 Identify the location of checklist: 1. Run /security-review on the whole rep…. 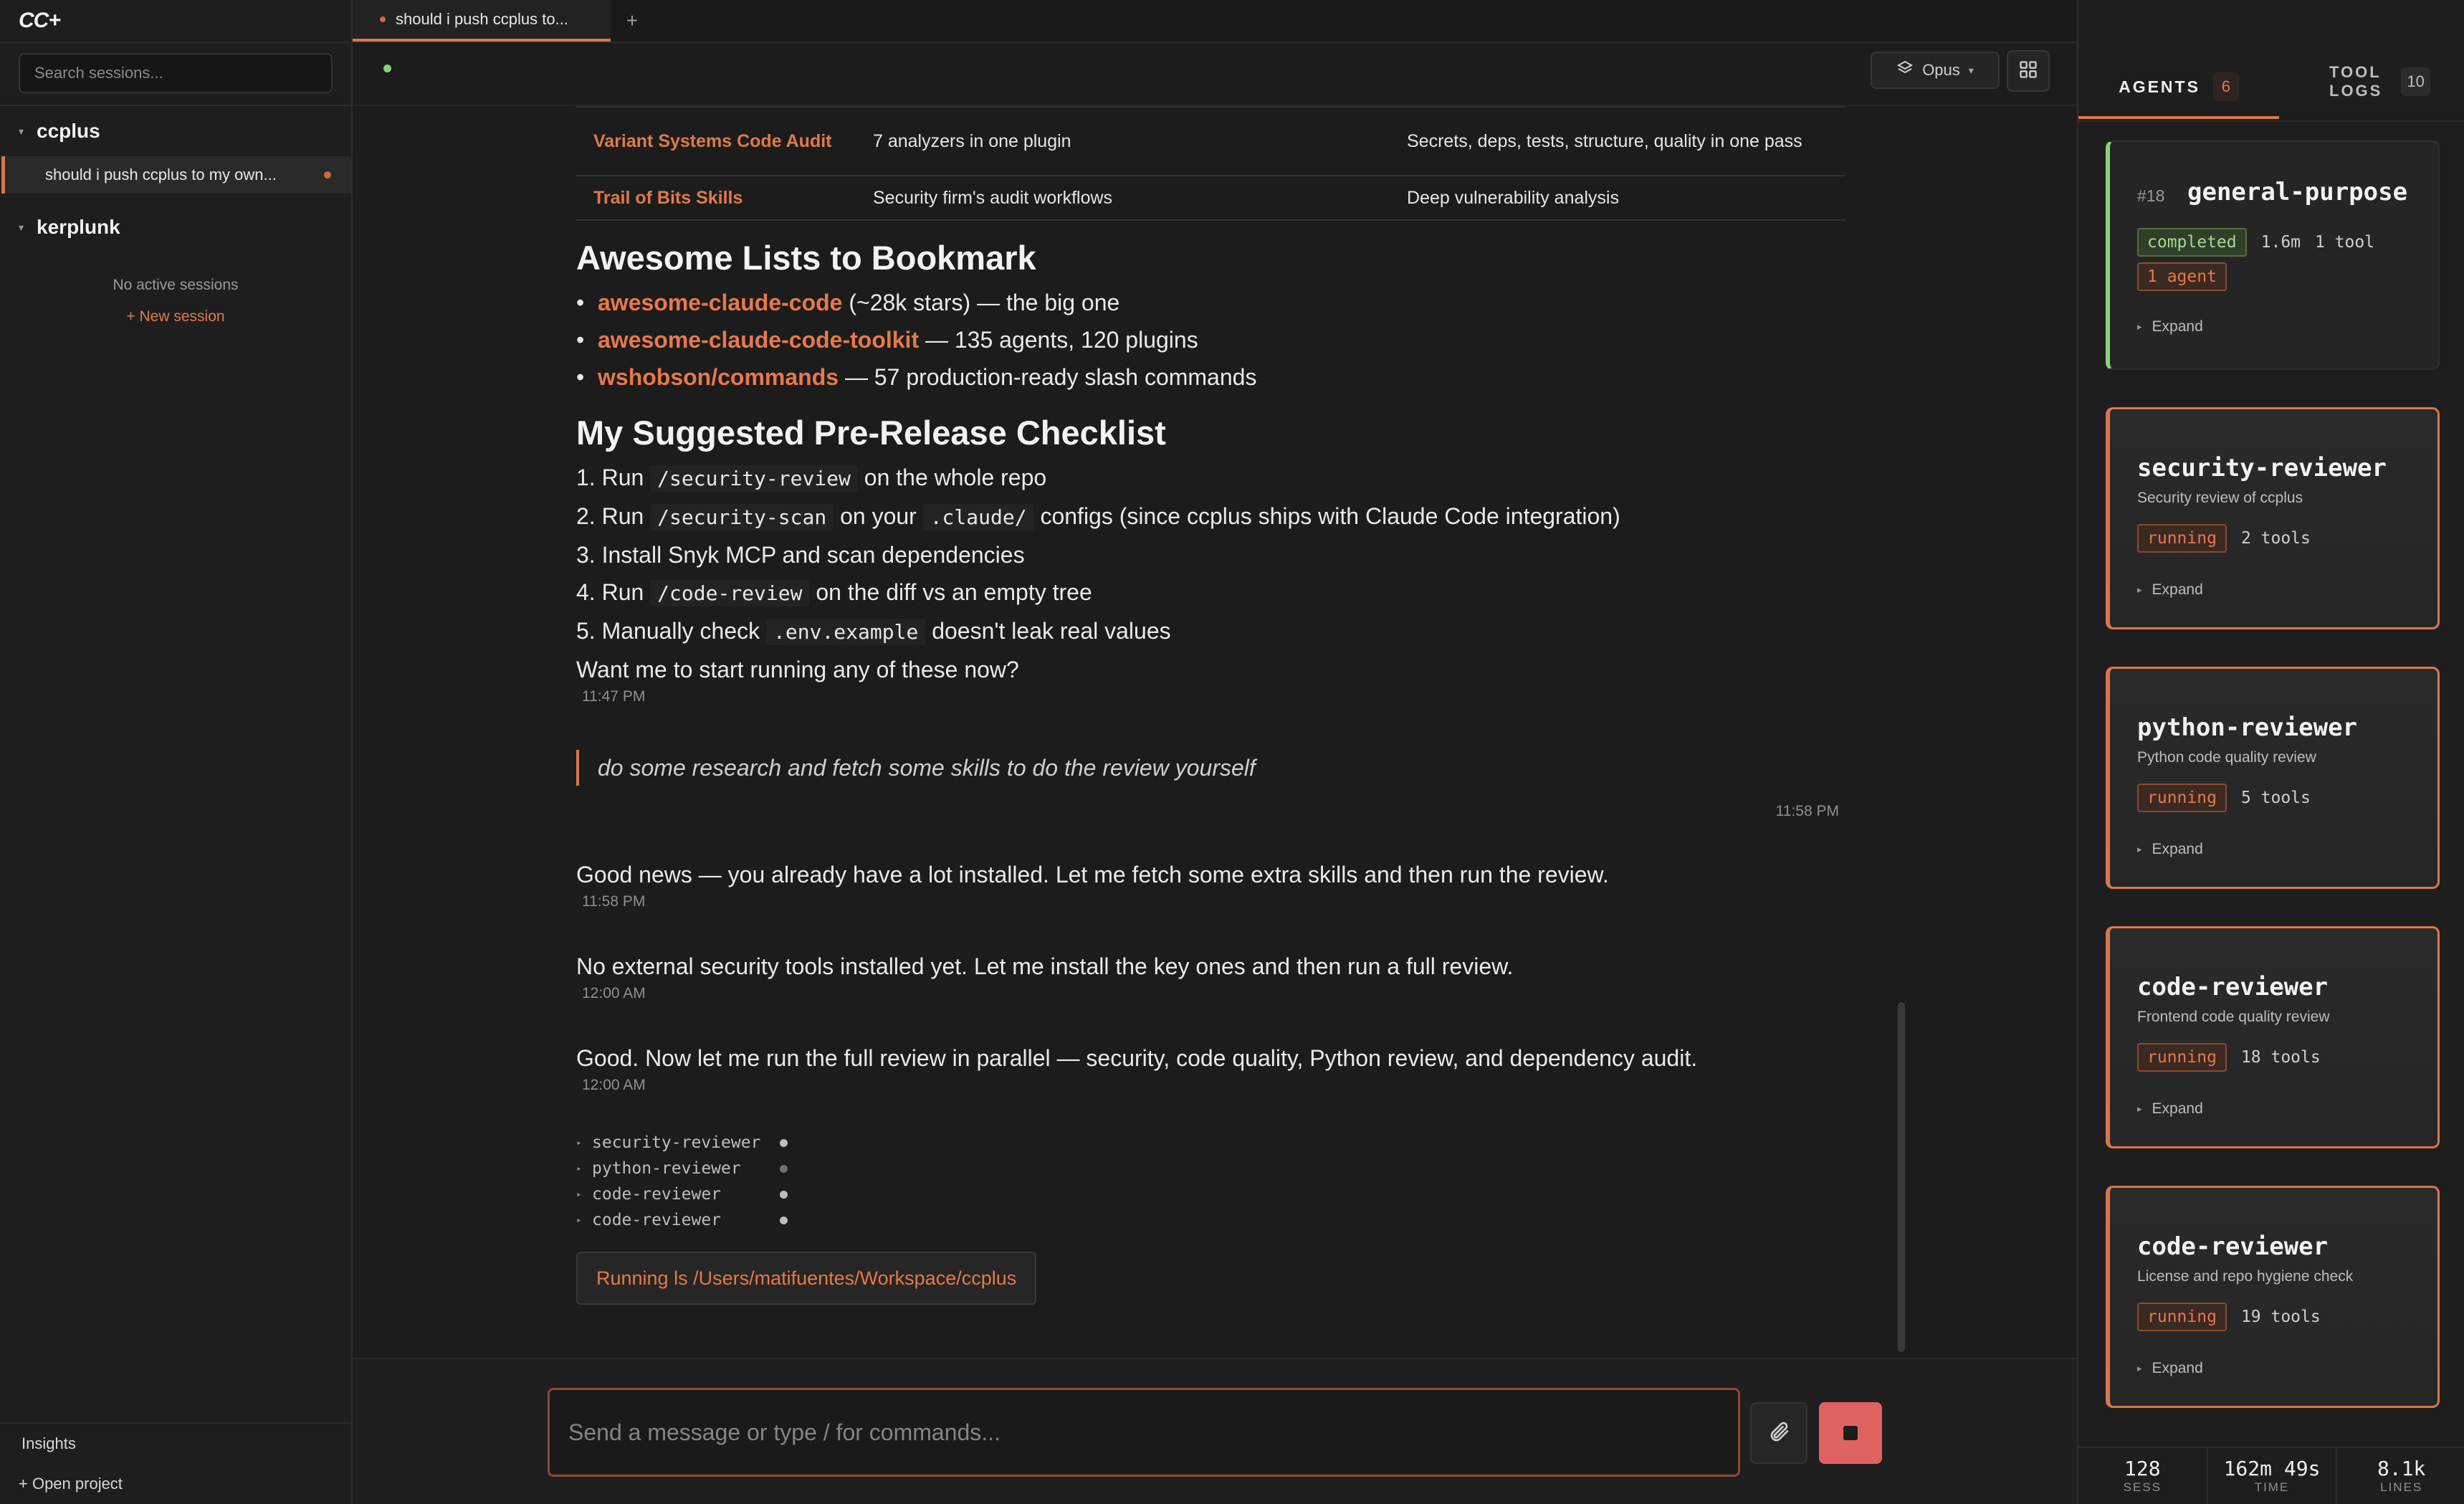
(1210, 555).